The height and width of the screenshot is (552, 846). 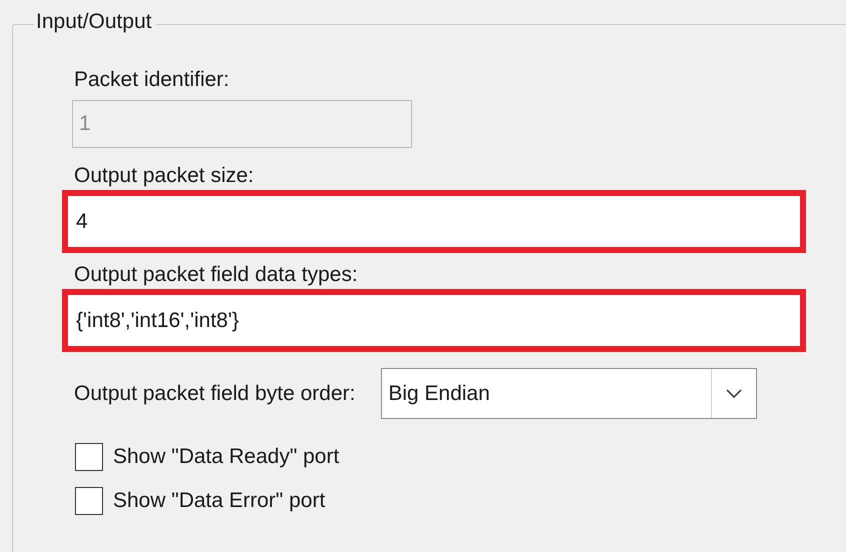 What do you see at coordinates (215, 394) in the screenshot?
I see `field-label: Output packet field byte order:` at bounding box center [215, 394].